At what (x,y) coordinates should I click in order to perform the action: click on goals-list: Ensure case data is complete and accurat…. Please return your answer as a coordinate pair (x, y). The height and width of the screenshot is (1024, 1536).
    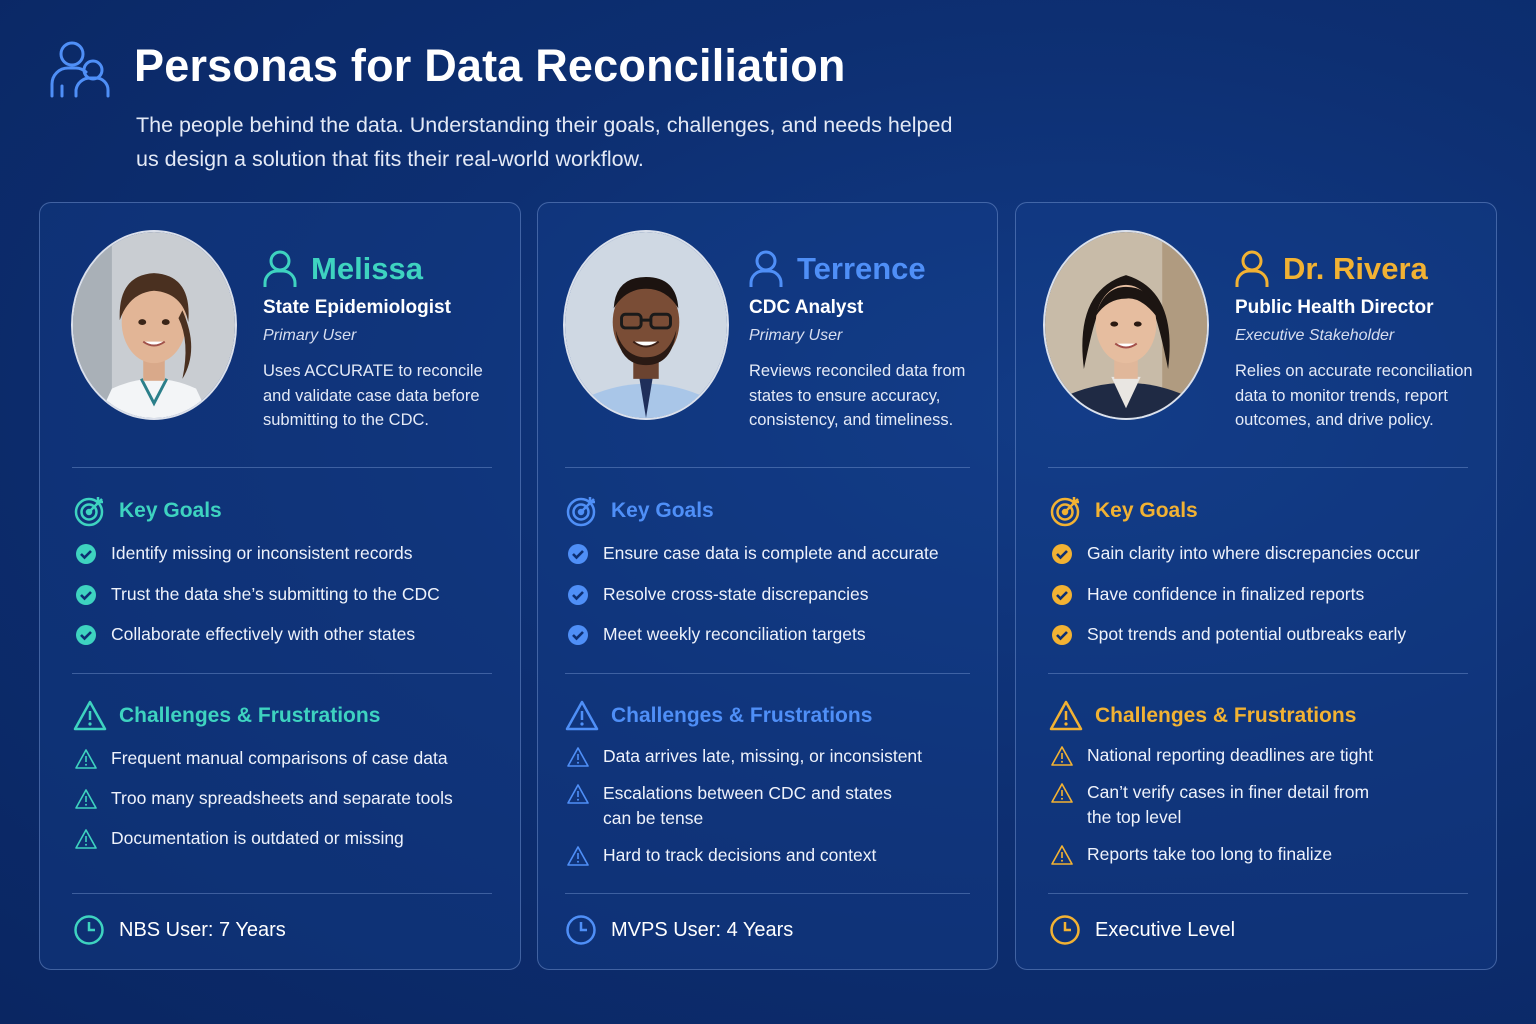
    Looking at the image, I should click on (753, 602).